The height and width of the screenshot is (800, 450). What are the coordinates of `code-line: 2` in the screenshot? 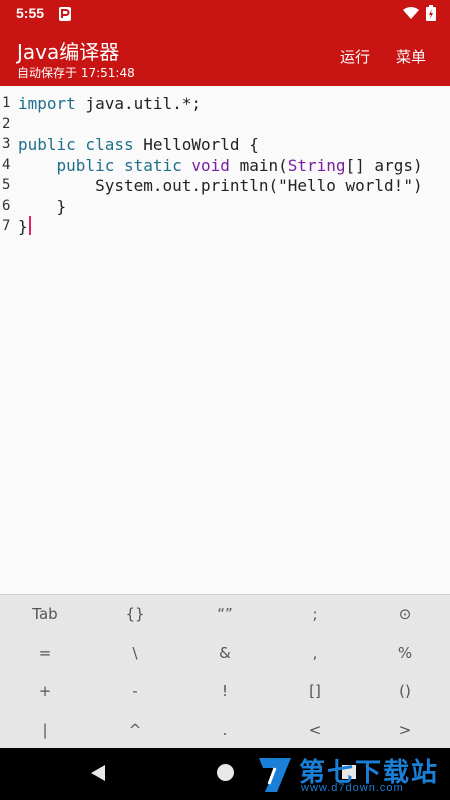 It's located at (225, 124).